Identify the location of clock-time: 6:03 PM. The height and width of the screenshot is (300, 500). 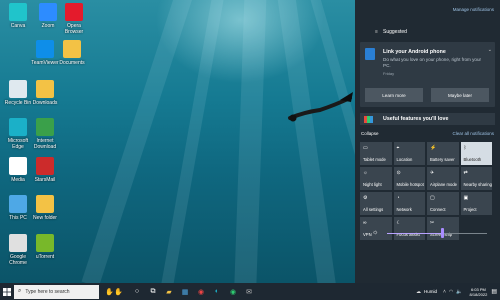
(478, 289).